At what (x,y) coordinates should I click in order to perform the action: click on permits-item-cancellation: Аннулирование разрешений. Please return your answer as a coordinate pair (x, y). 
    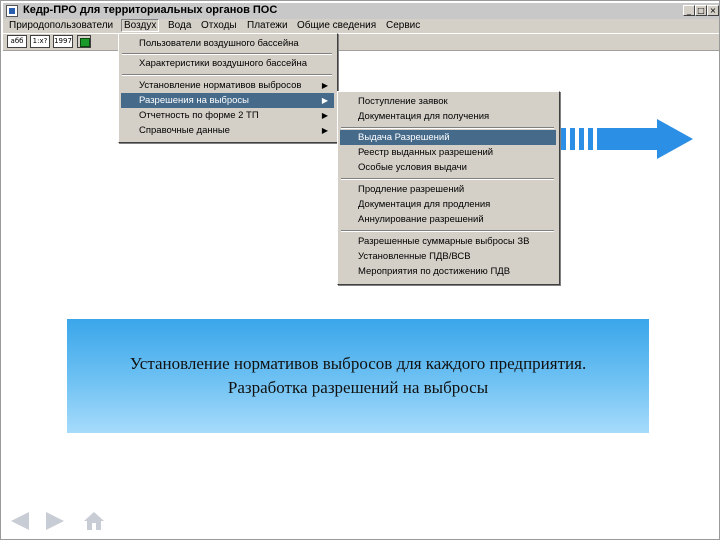
    Looking at the image, I should click on (448, 219).